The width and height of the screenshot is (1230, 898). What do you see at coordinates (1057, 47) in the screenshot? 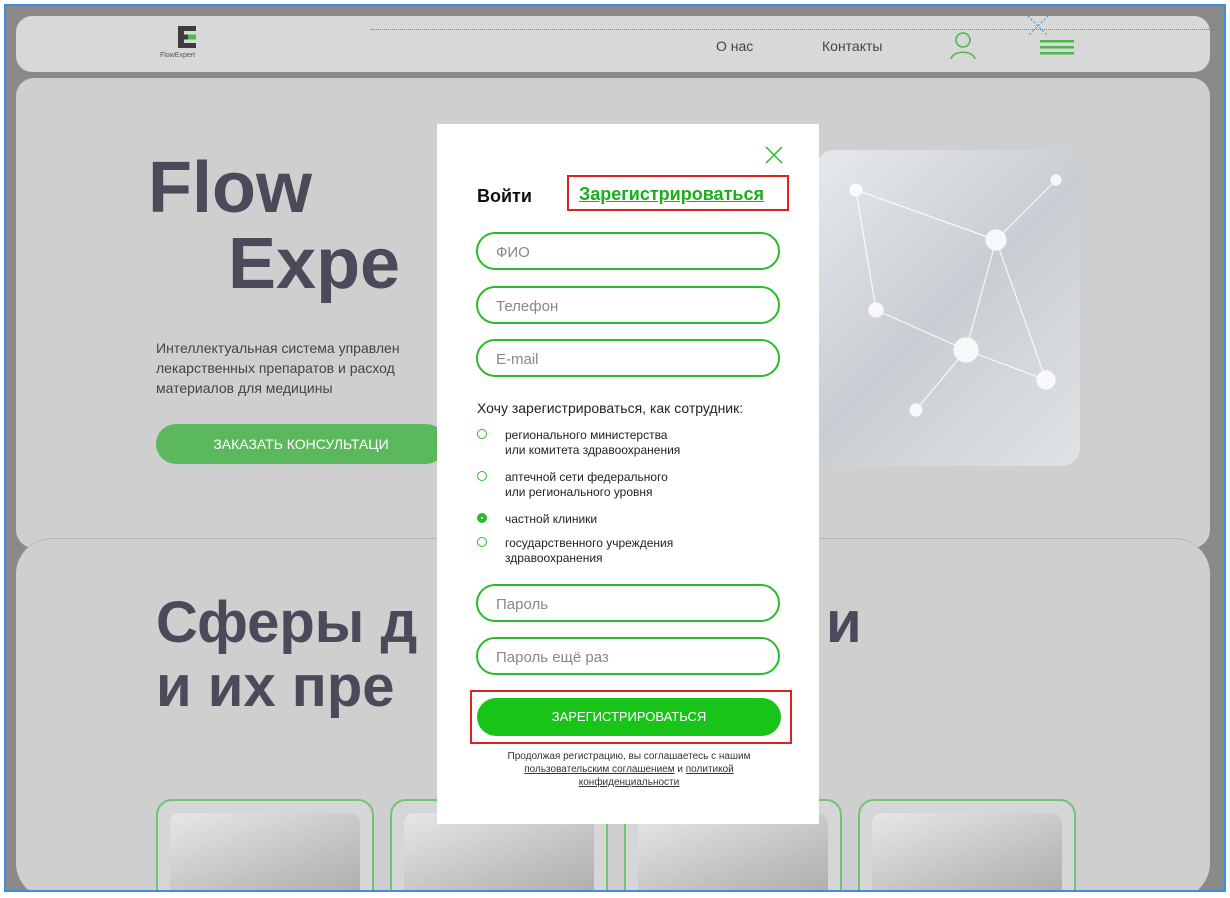
I see `hamburger-menu-icon` at bounding box center [1057, 47].